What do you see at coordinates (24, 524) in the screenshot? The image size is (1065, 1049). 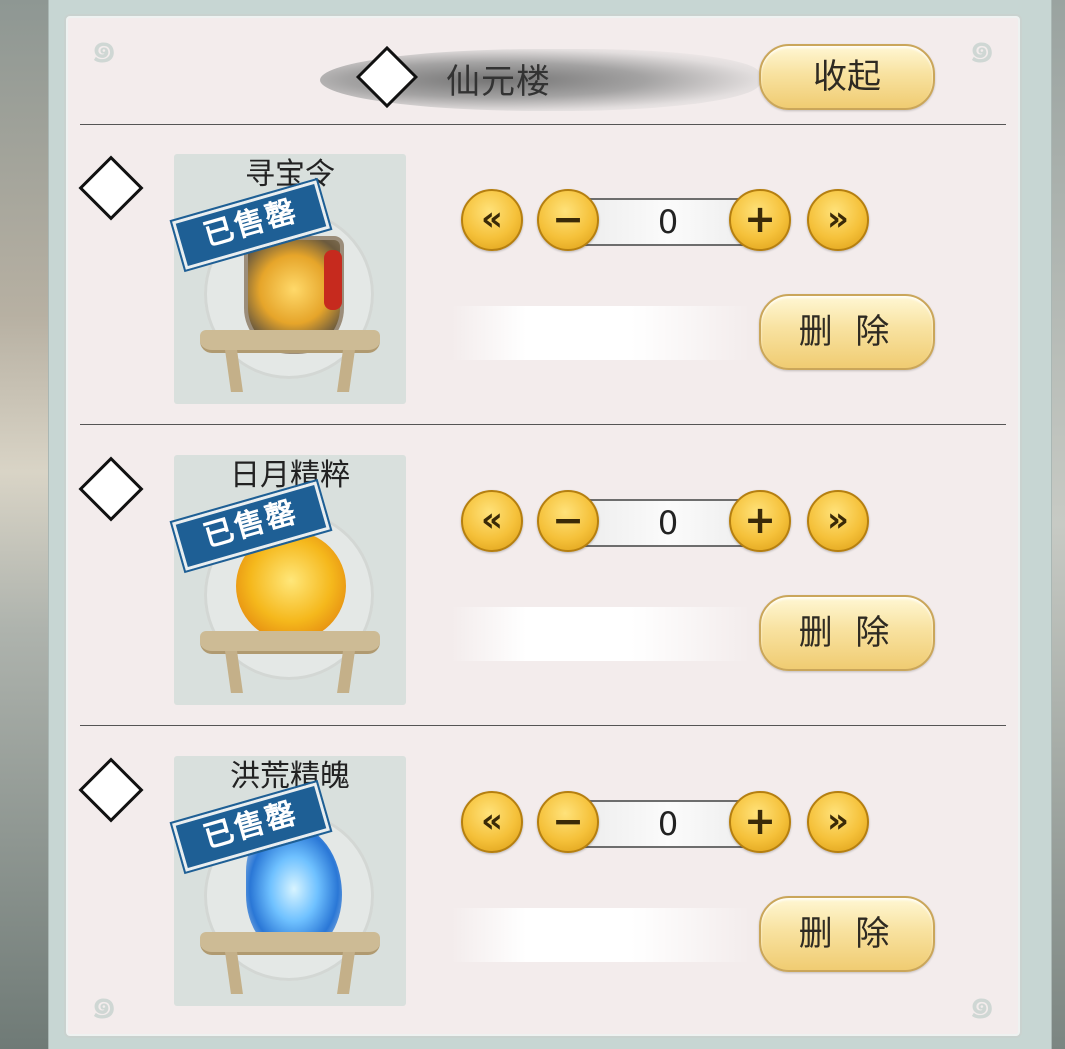 I see `background-left` at bounding box center [24, 524].